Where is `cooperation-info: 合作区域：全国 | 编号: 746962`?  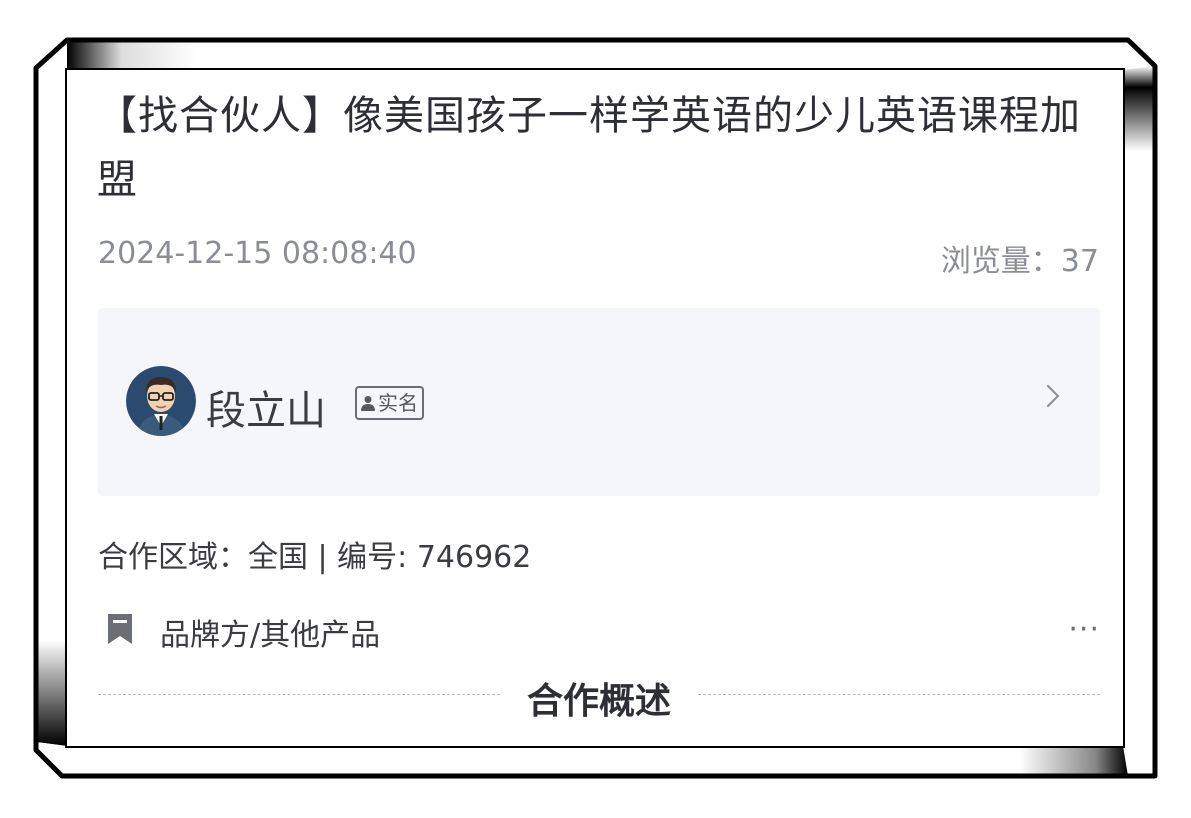 cooperation-info: 合作区域：全国 | 编号: 746962 is located at coordinates (315, 557).